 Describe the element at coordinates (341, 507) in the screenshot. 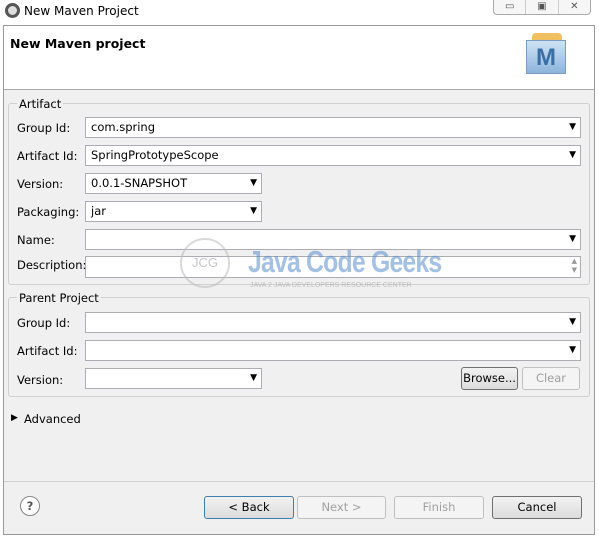

I see `next-button: Next >` at that location.